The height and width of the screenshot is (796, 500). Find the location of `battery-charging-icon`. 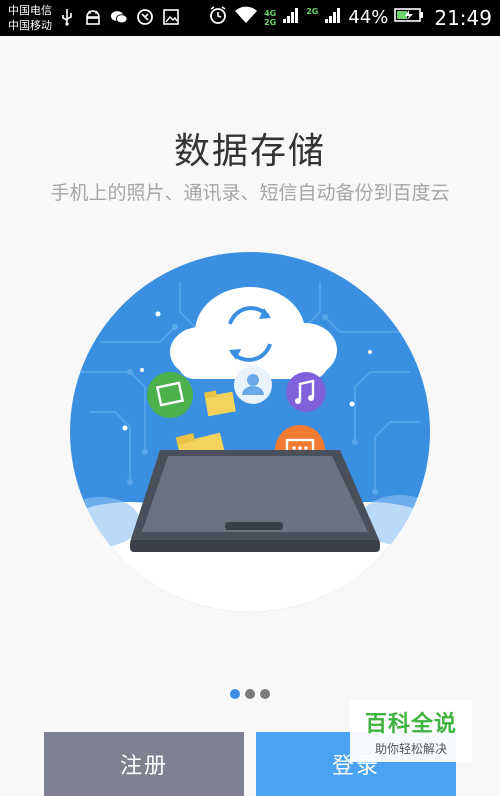

battery-charging-icon is located at coordinates (409, 17).